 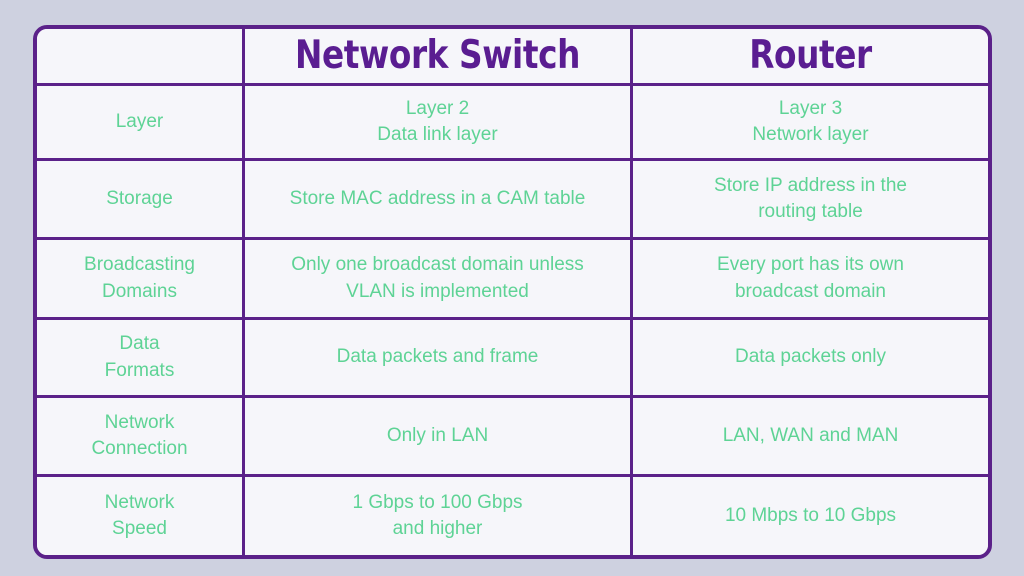 I want to click on table-header: Network Switch Router, so click(x=512, y=57).